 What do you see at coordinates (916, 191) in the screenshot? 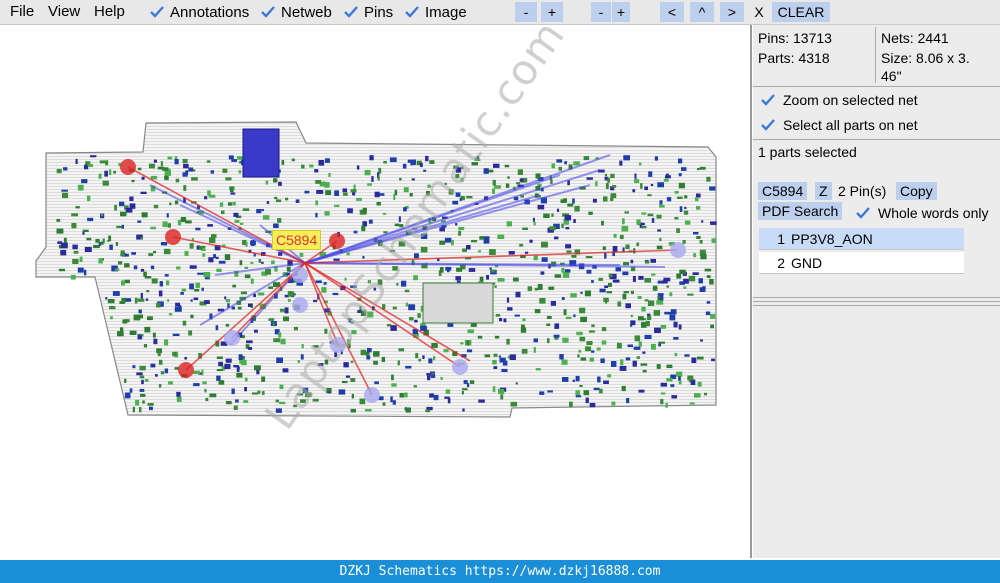
I see `copy-button: Copy` at bounding box center [916, 191].